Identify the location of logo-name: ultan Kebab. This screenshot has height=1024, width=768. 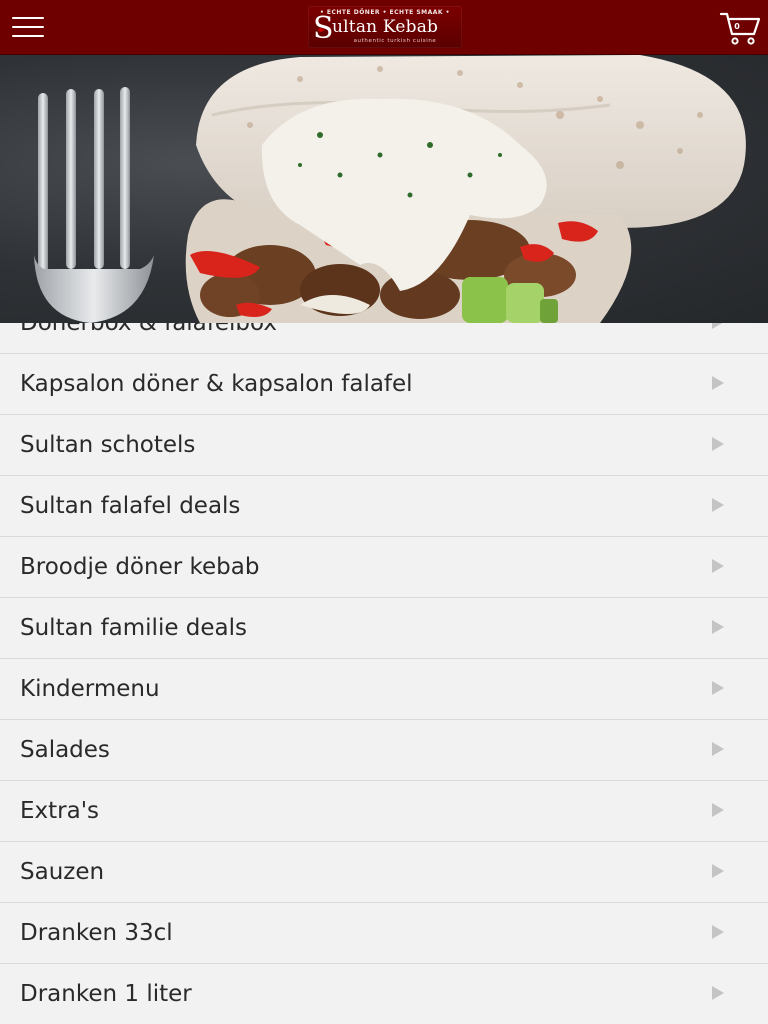
(385, 27).